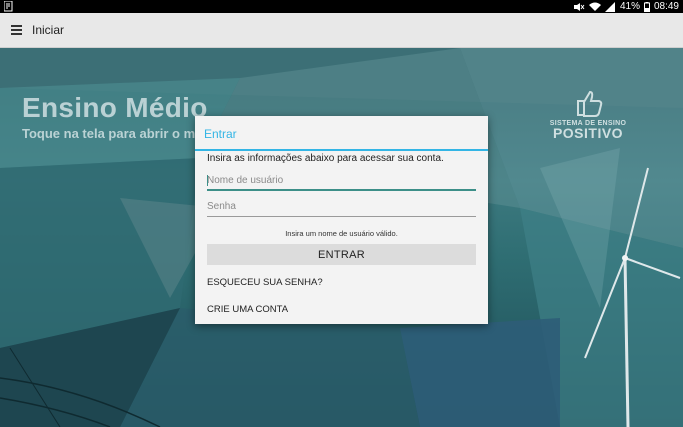  What do you see at coordinates (341, 233) in the screenshot?
I see `validation-message: Insira um nome de usuário válido.` at bounding box center [341, 233].